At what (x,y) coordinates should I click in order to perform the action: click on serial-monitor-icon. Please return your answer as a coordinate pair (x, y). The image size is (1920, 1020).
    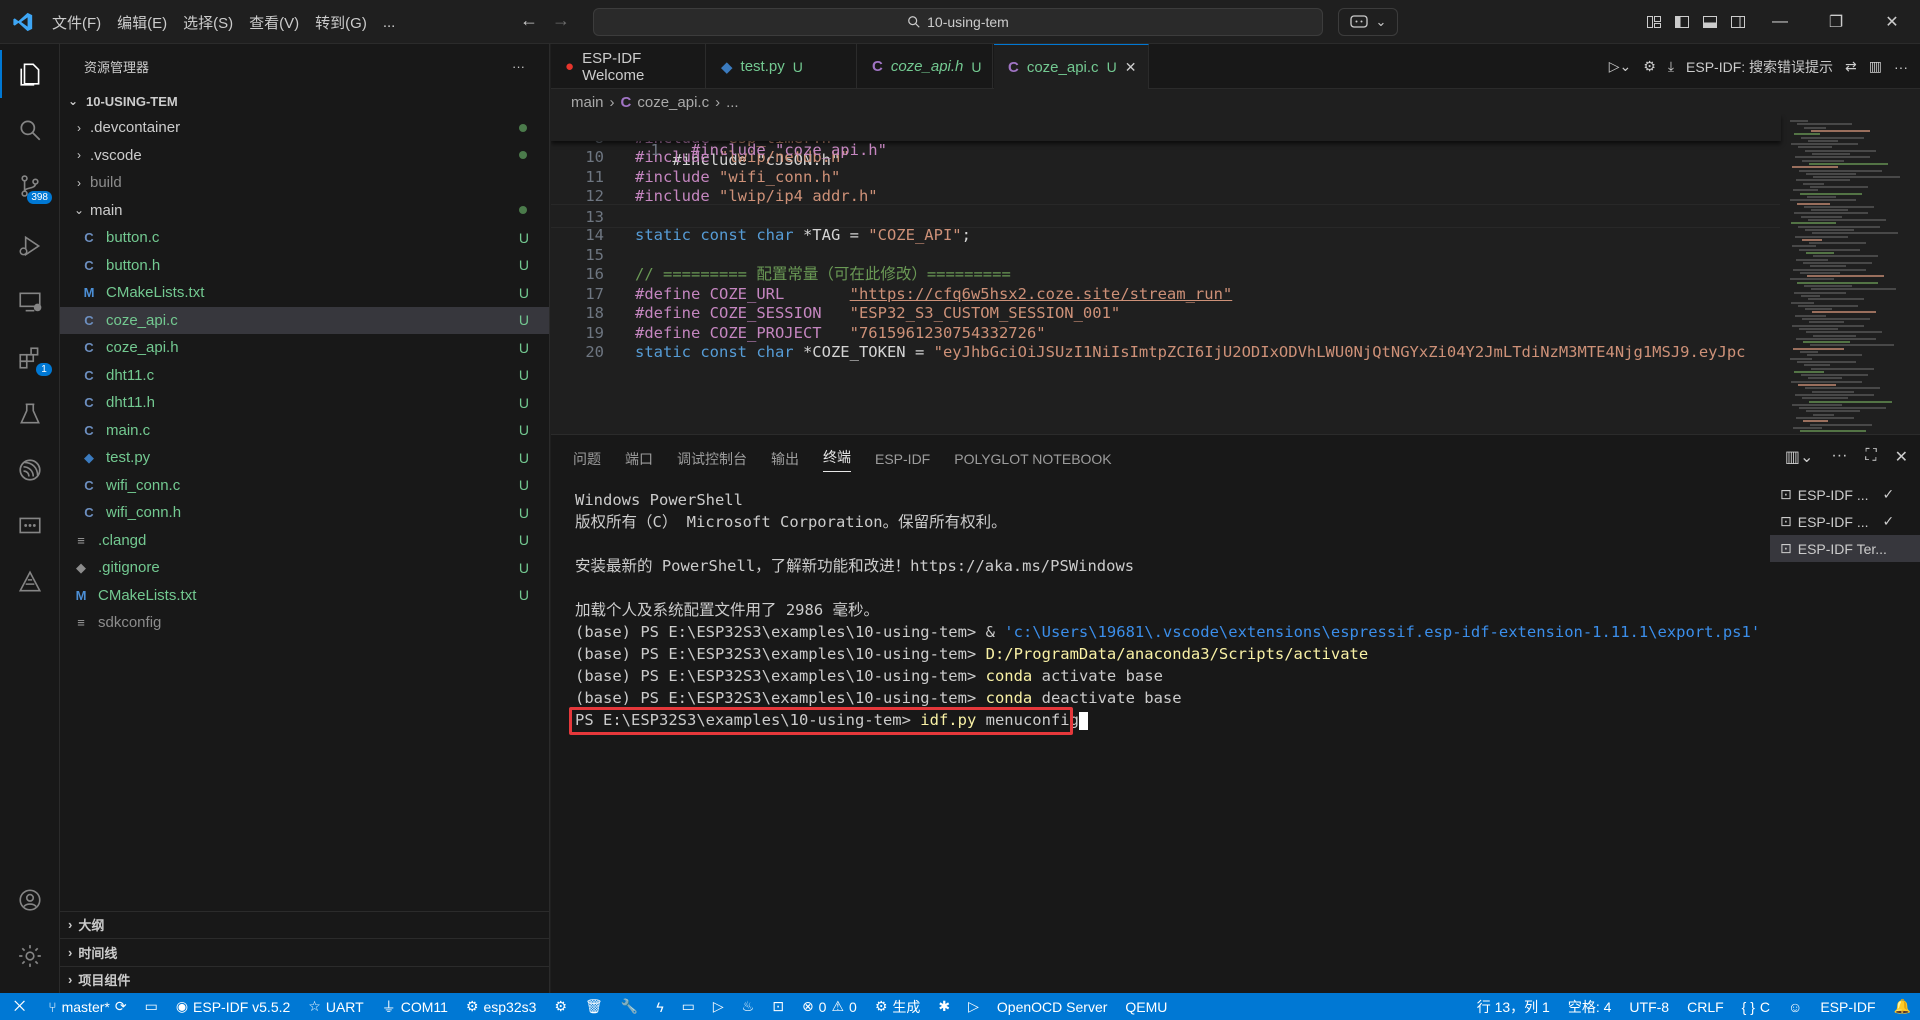
    Looking at the image, I should click on (30, 526).